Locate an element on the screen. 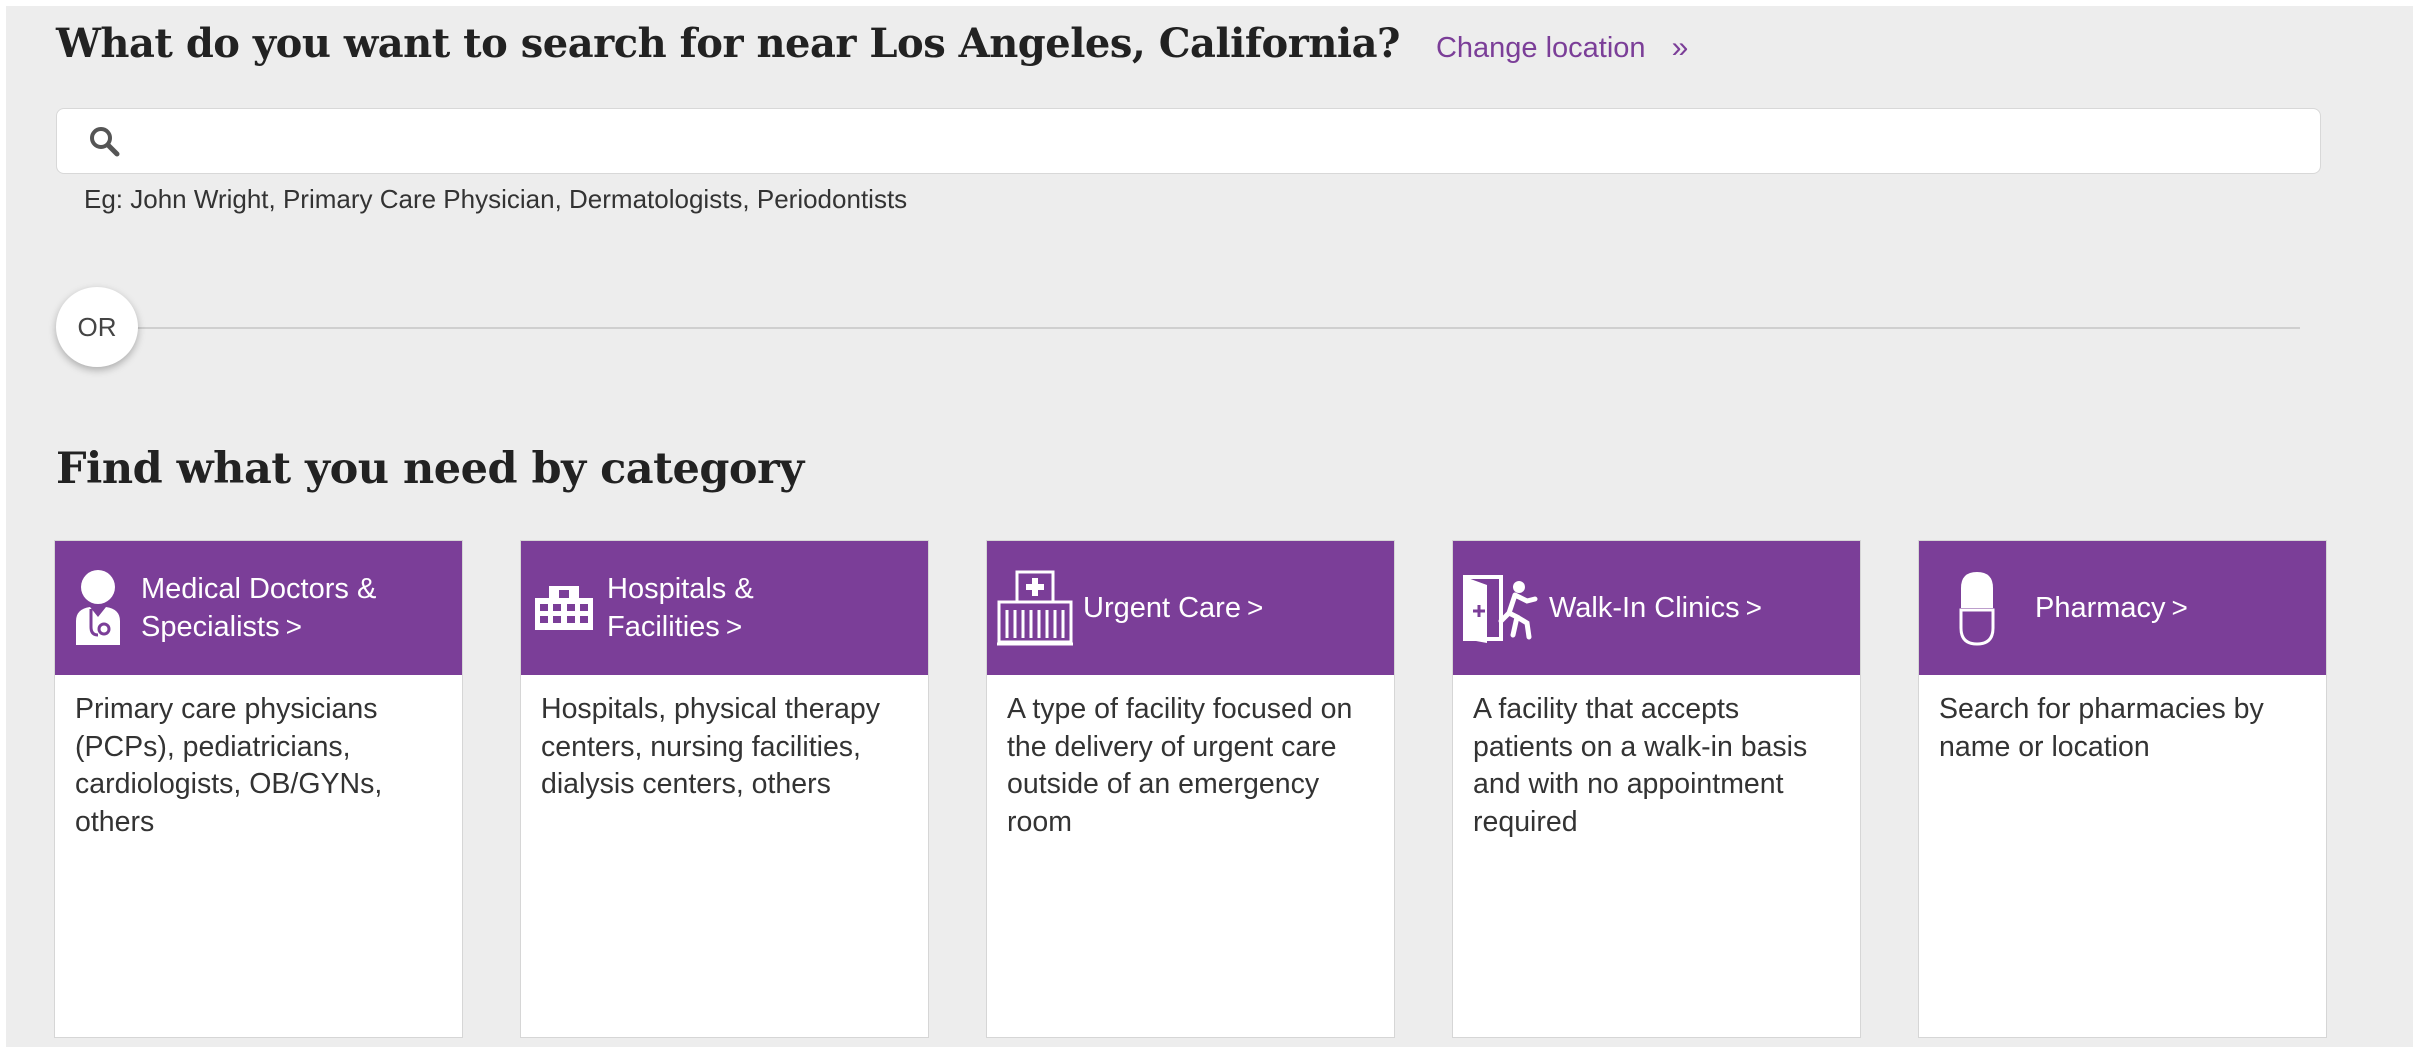 The width and height of the screenshot is (2419, 1053). card-header: Medical Doctors & Specialists > is located at coordinates (258, 608).